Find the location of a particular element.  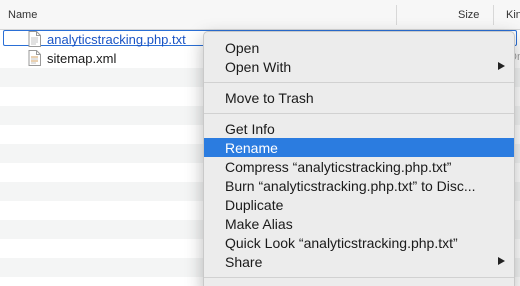

column-header-kind: Kin is located at coordinates (513, 15).